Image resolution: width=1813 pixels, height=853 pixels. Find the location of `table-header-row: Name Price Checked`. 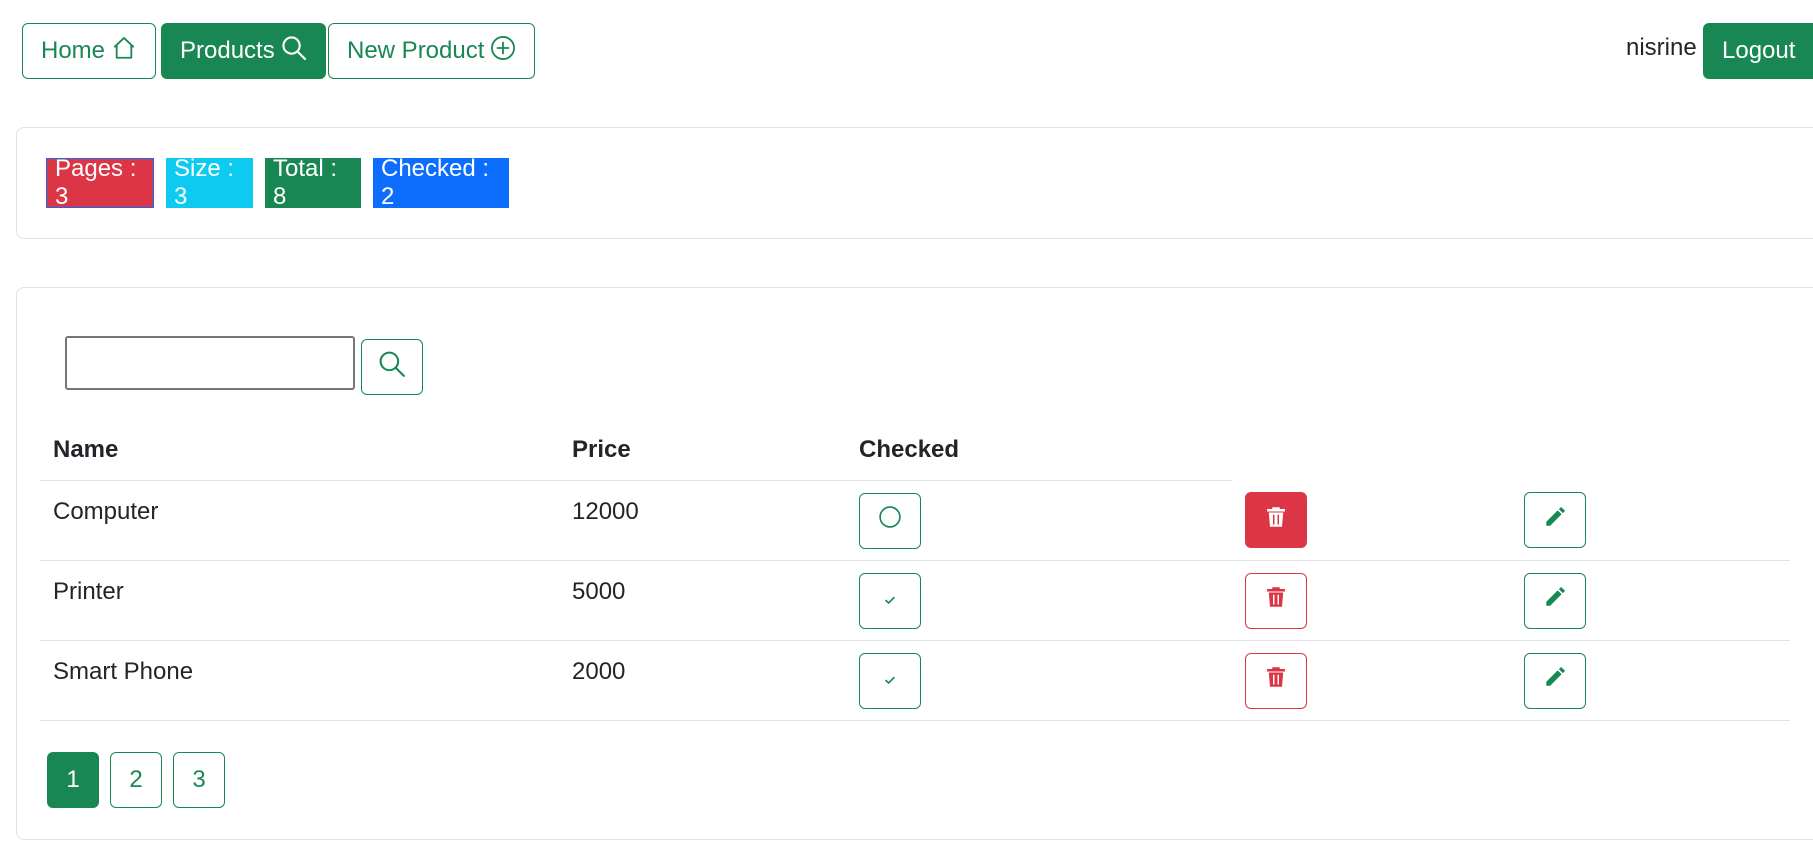

table-header-row: Name Price Checked is located at coordinates (915, 450).